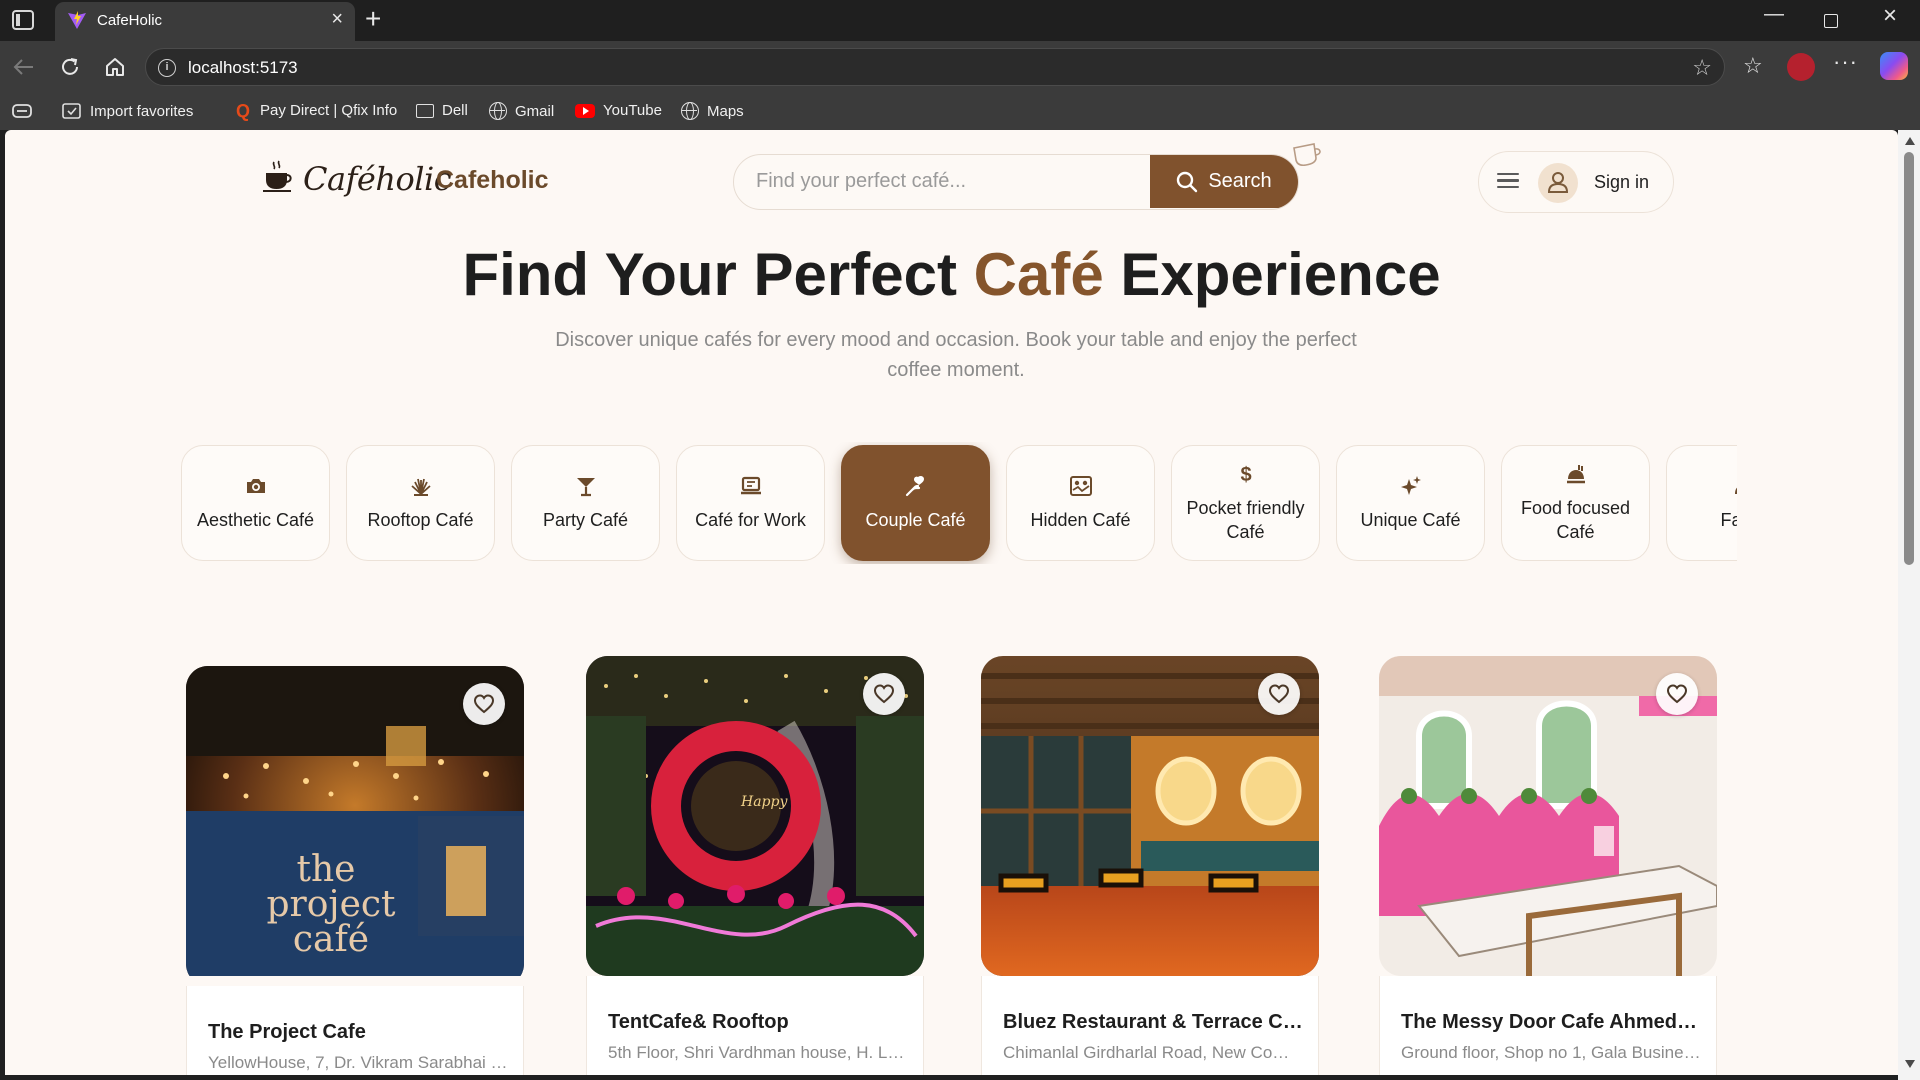  I want to click on dollar-icon: $, so click(1245, 475).